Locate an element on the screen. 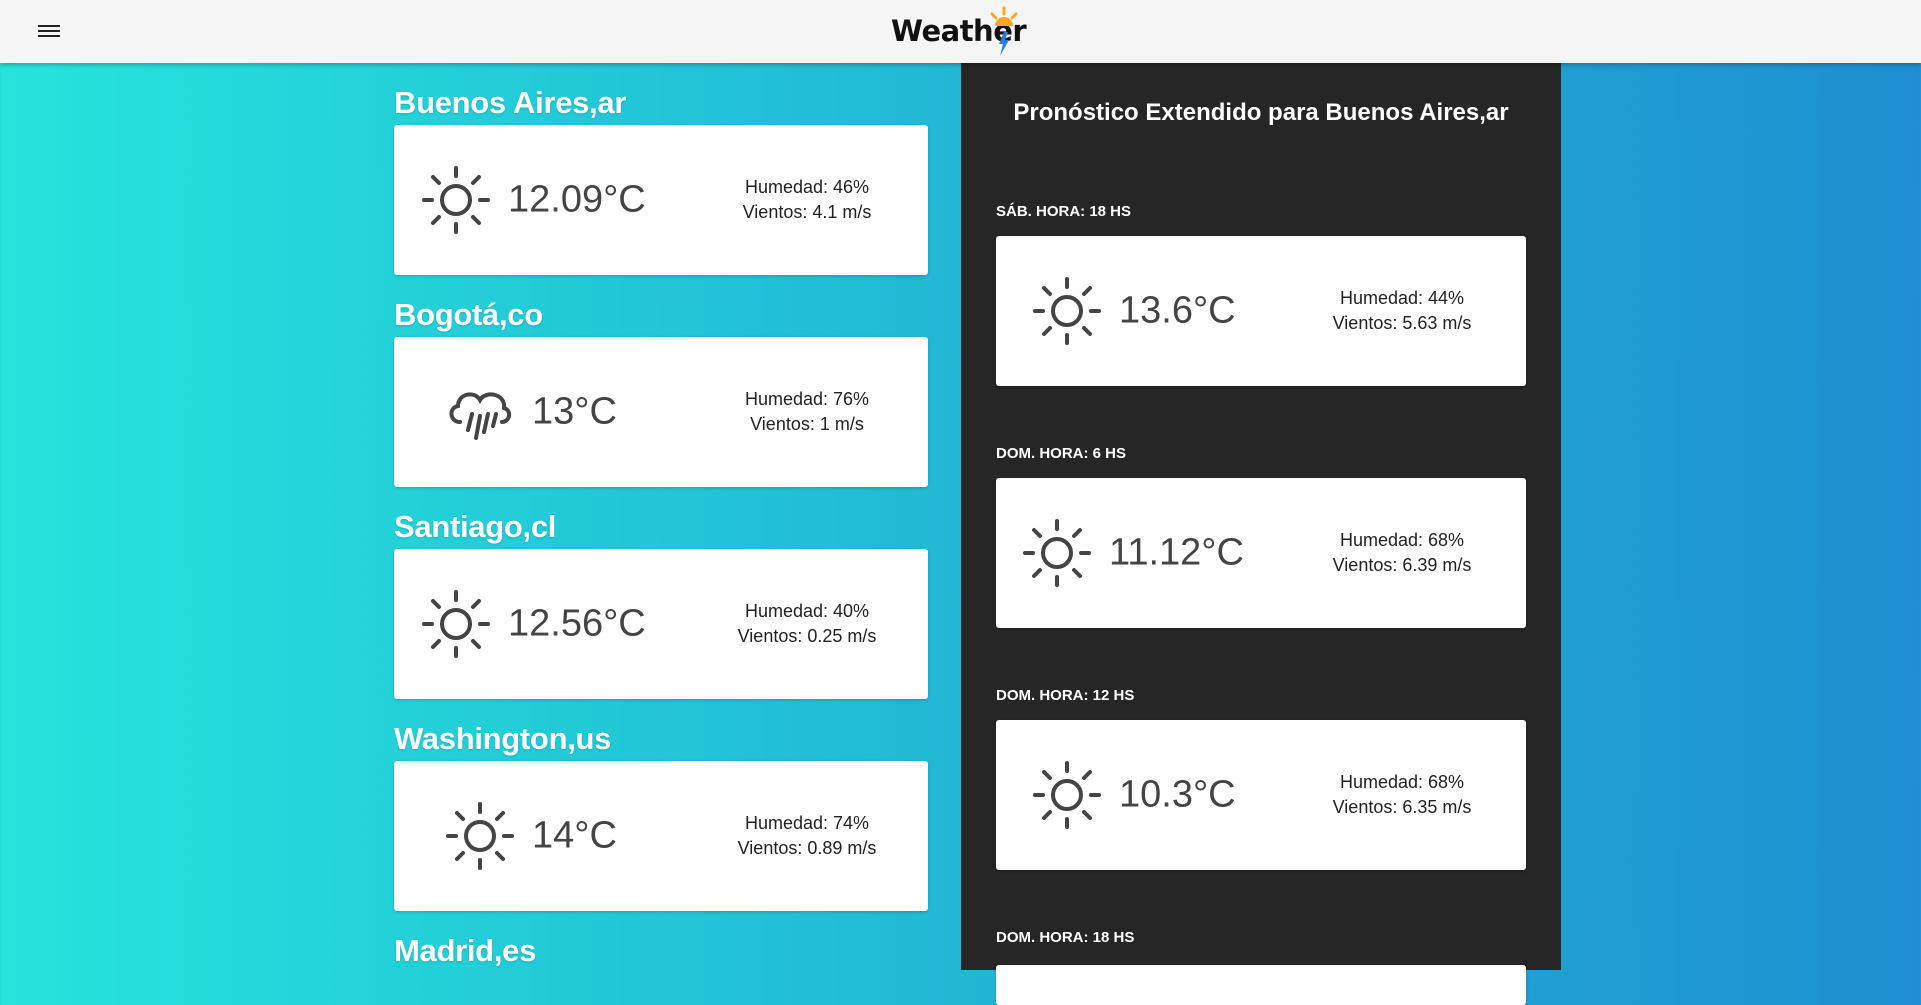  city-name: Madrid,es is located at coordinates (465, 951).